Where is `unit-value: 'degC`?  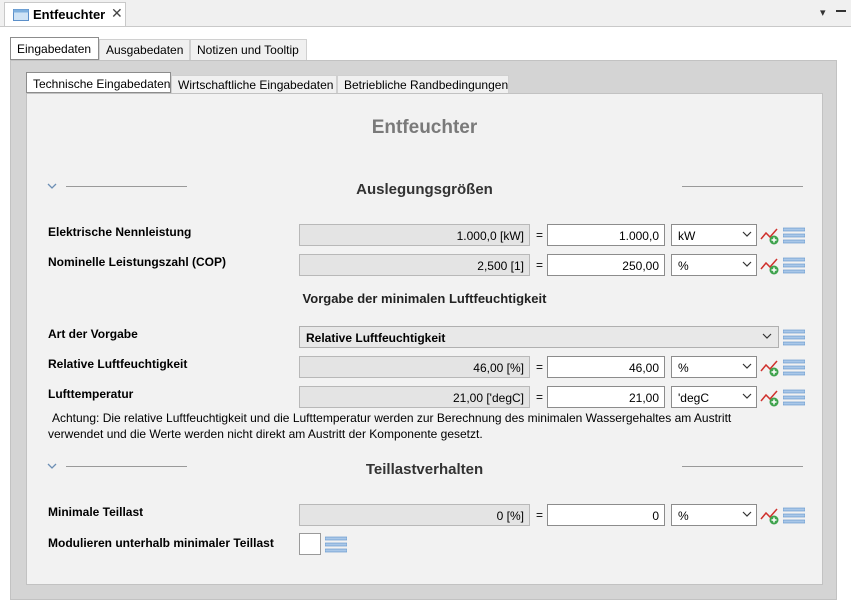
unit-value: 'degC is located at coordinates (693, 398).